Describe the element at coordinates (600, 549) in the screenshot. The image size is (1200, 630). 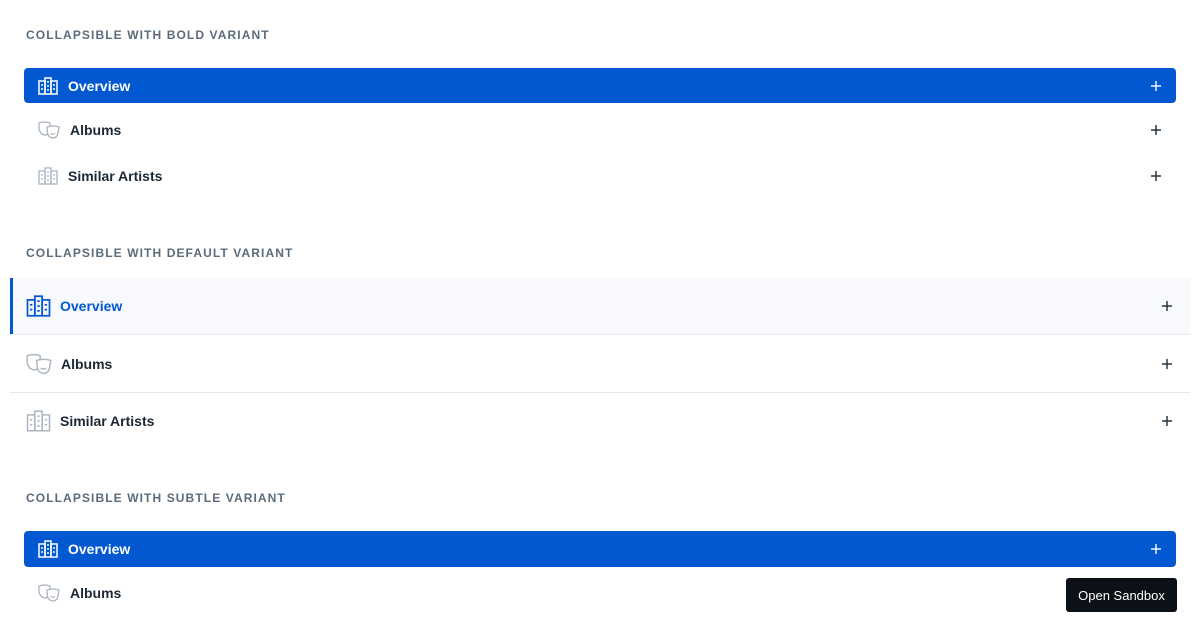
I see `collapsible-subtle-overview: Overview` at that location.